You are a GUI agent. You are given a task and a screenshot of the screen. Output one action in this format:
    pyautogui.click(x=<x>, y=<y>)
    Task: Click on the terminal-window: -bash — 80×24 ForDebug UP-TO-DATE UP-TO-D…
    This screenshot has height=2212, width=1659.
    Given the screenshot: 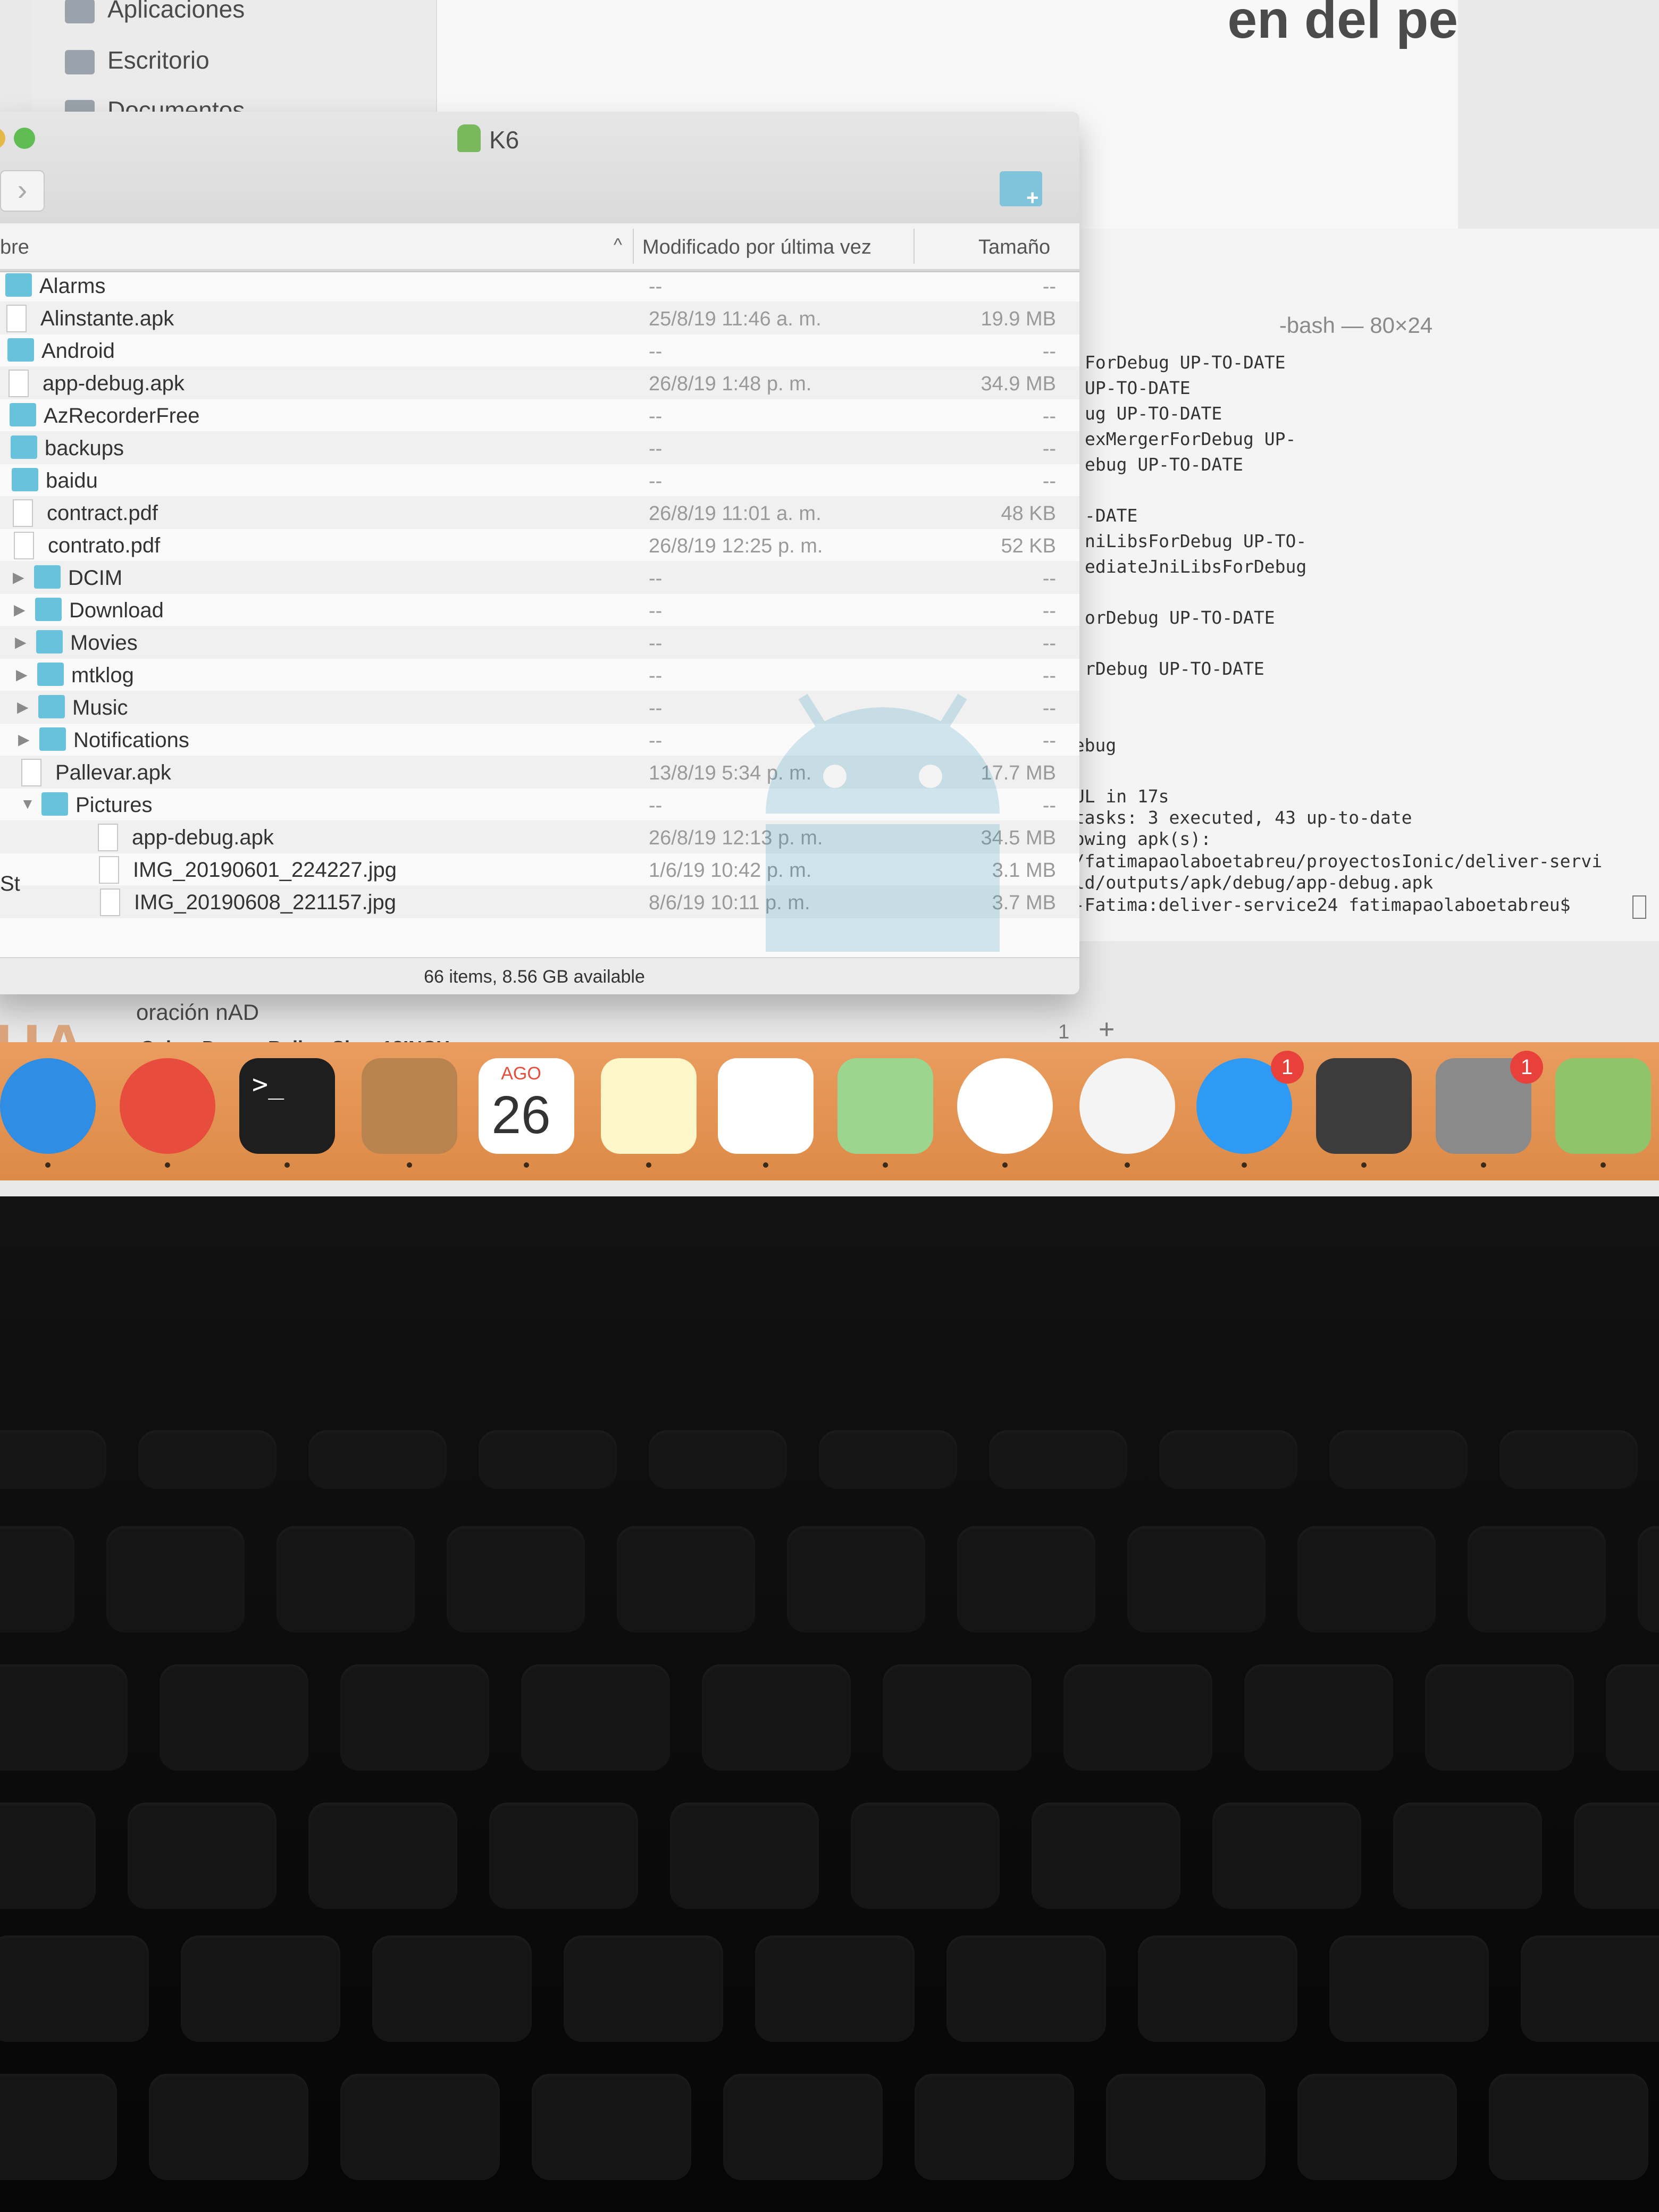 What is the action you would take?
    pyautogui.click(x=1356, y=585)
    